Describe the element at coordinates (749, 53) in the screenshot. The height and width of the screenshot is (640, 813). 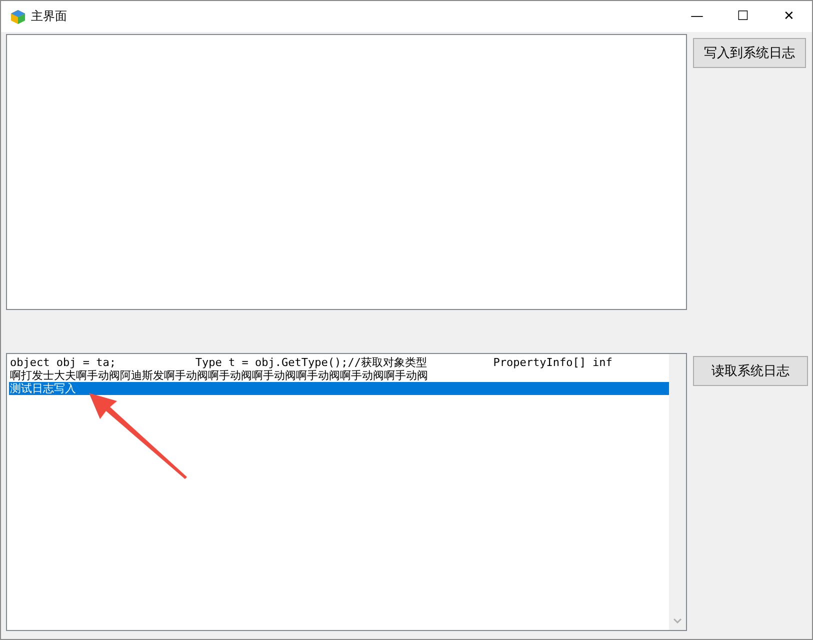
I see `write-log-button: 写入到系统日志` at that location.